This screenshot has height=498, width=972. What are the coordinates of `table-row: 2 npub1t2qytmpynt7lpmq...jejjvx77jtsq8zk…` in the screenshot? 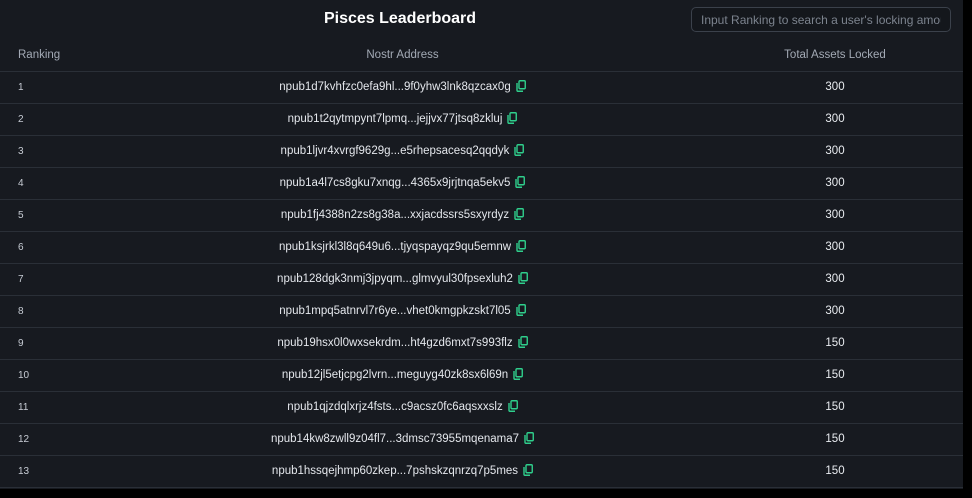 It's located at (481, 120).